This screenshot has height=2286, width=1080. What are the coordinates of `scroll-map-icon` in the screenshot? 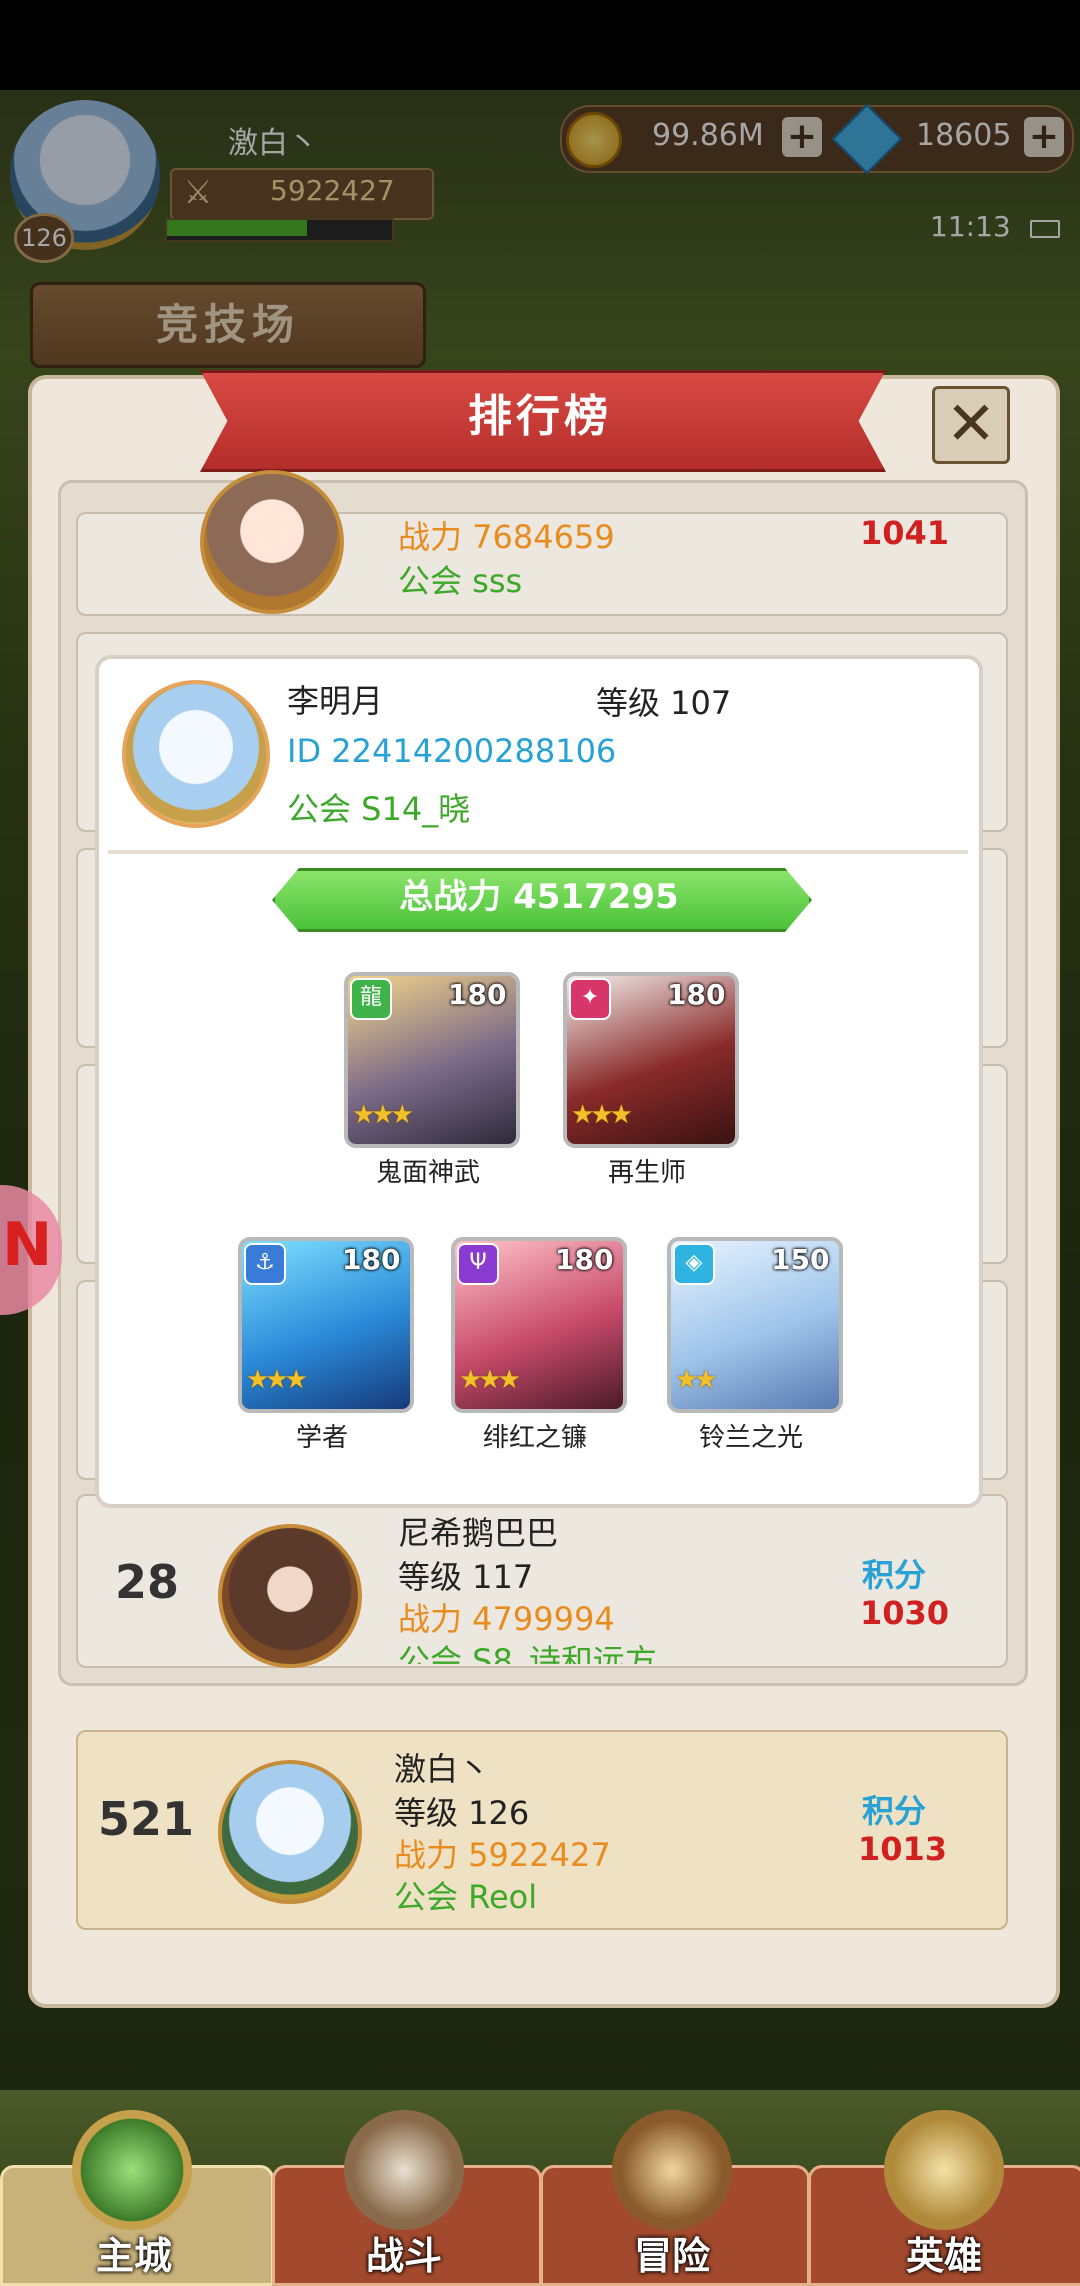 It's located at (672, 2170).